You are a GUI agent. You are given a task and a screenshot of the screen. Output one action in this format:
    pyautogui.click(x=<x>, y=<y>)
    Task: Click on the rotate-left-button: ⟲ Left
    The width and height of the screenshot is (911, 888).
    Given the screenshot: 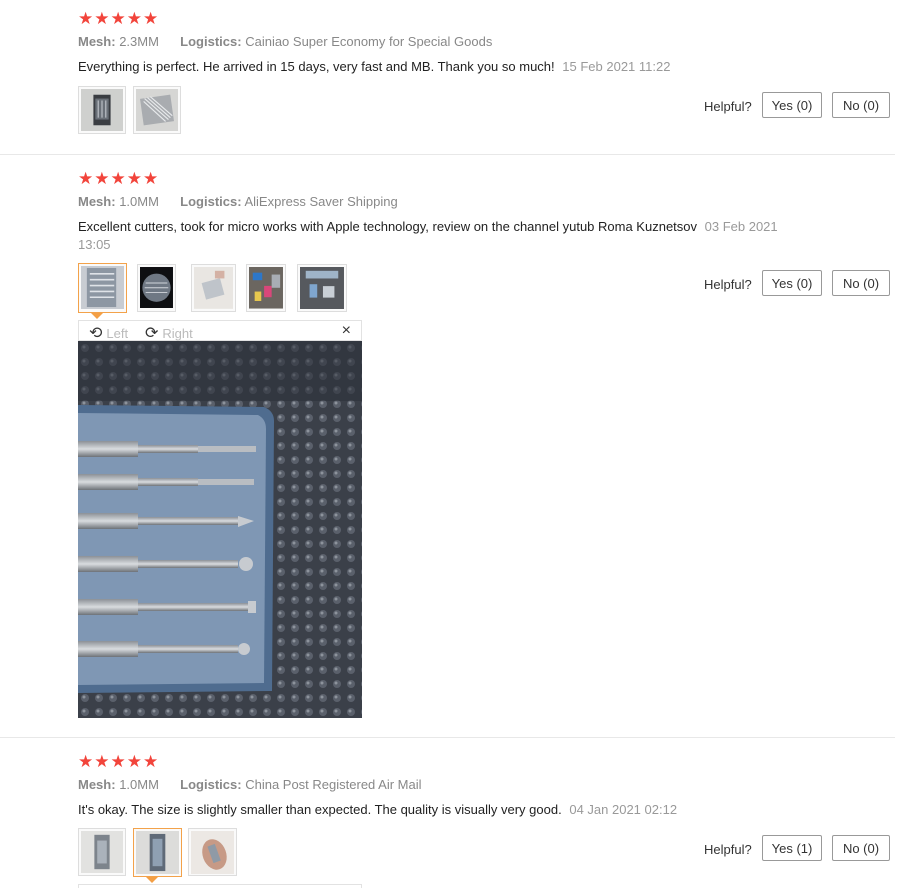 What is the action you would take?
    pyautogui.click(x=108, y=333)
    